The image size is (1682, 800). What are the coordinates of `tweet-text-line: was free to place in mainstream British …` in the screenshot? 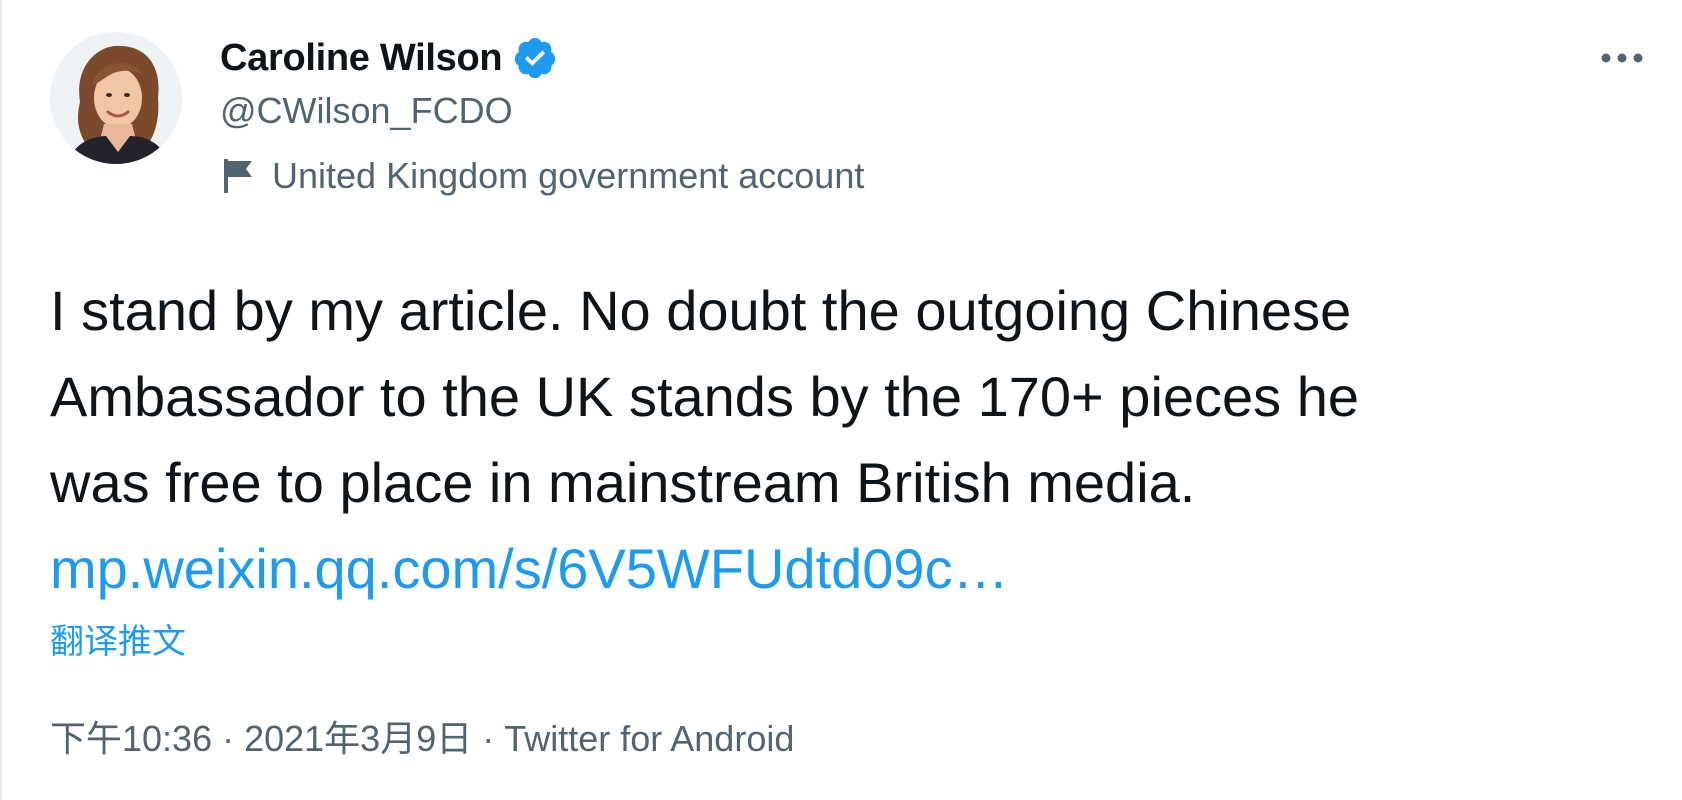 It's located at (623, 482).